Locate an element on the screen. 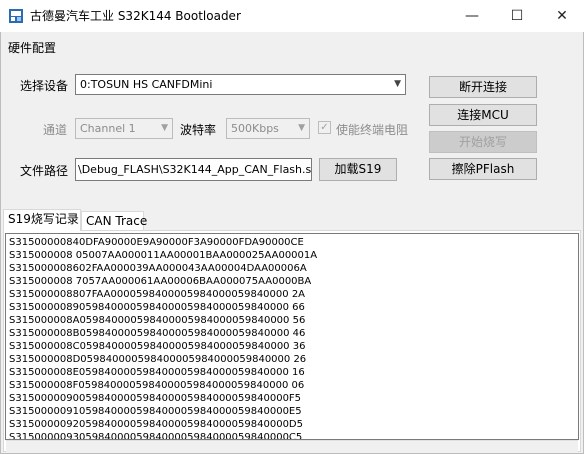  minimize-icon: — is located at coordinates (472, 16).